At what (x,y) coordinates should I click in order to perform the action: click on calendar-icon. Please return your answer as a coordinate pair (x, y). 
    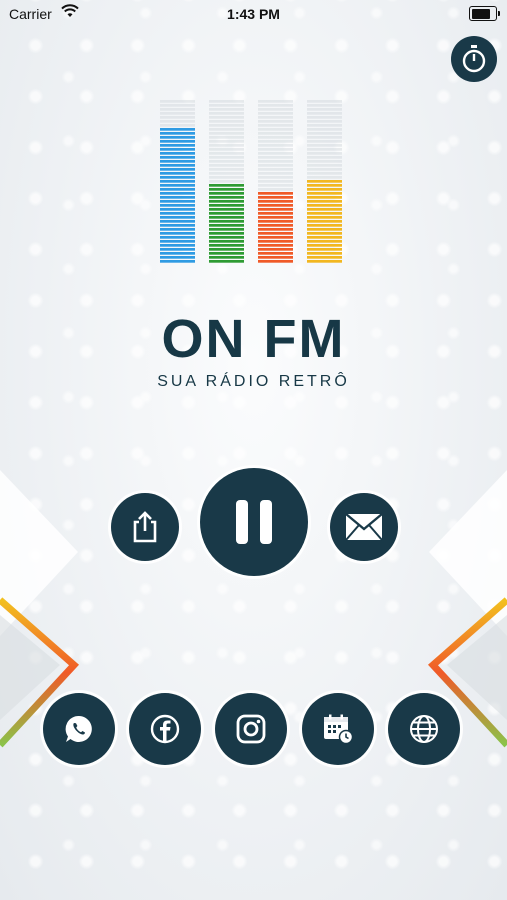
    Looking at the image, I should click on (339, 729).